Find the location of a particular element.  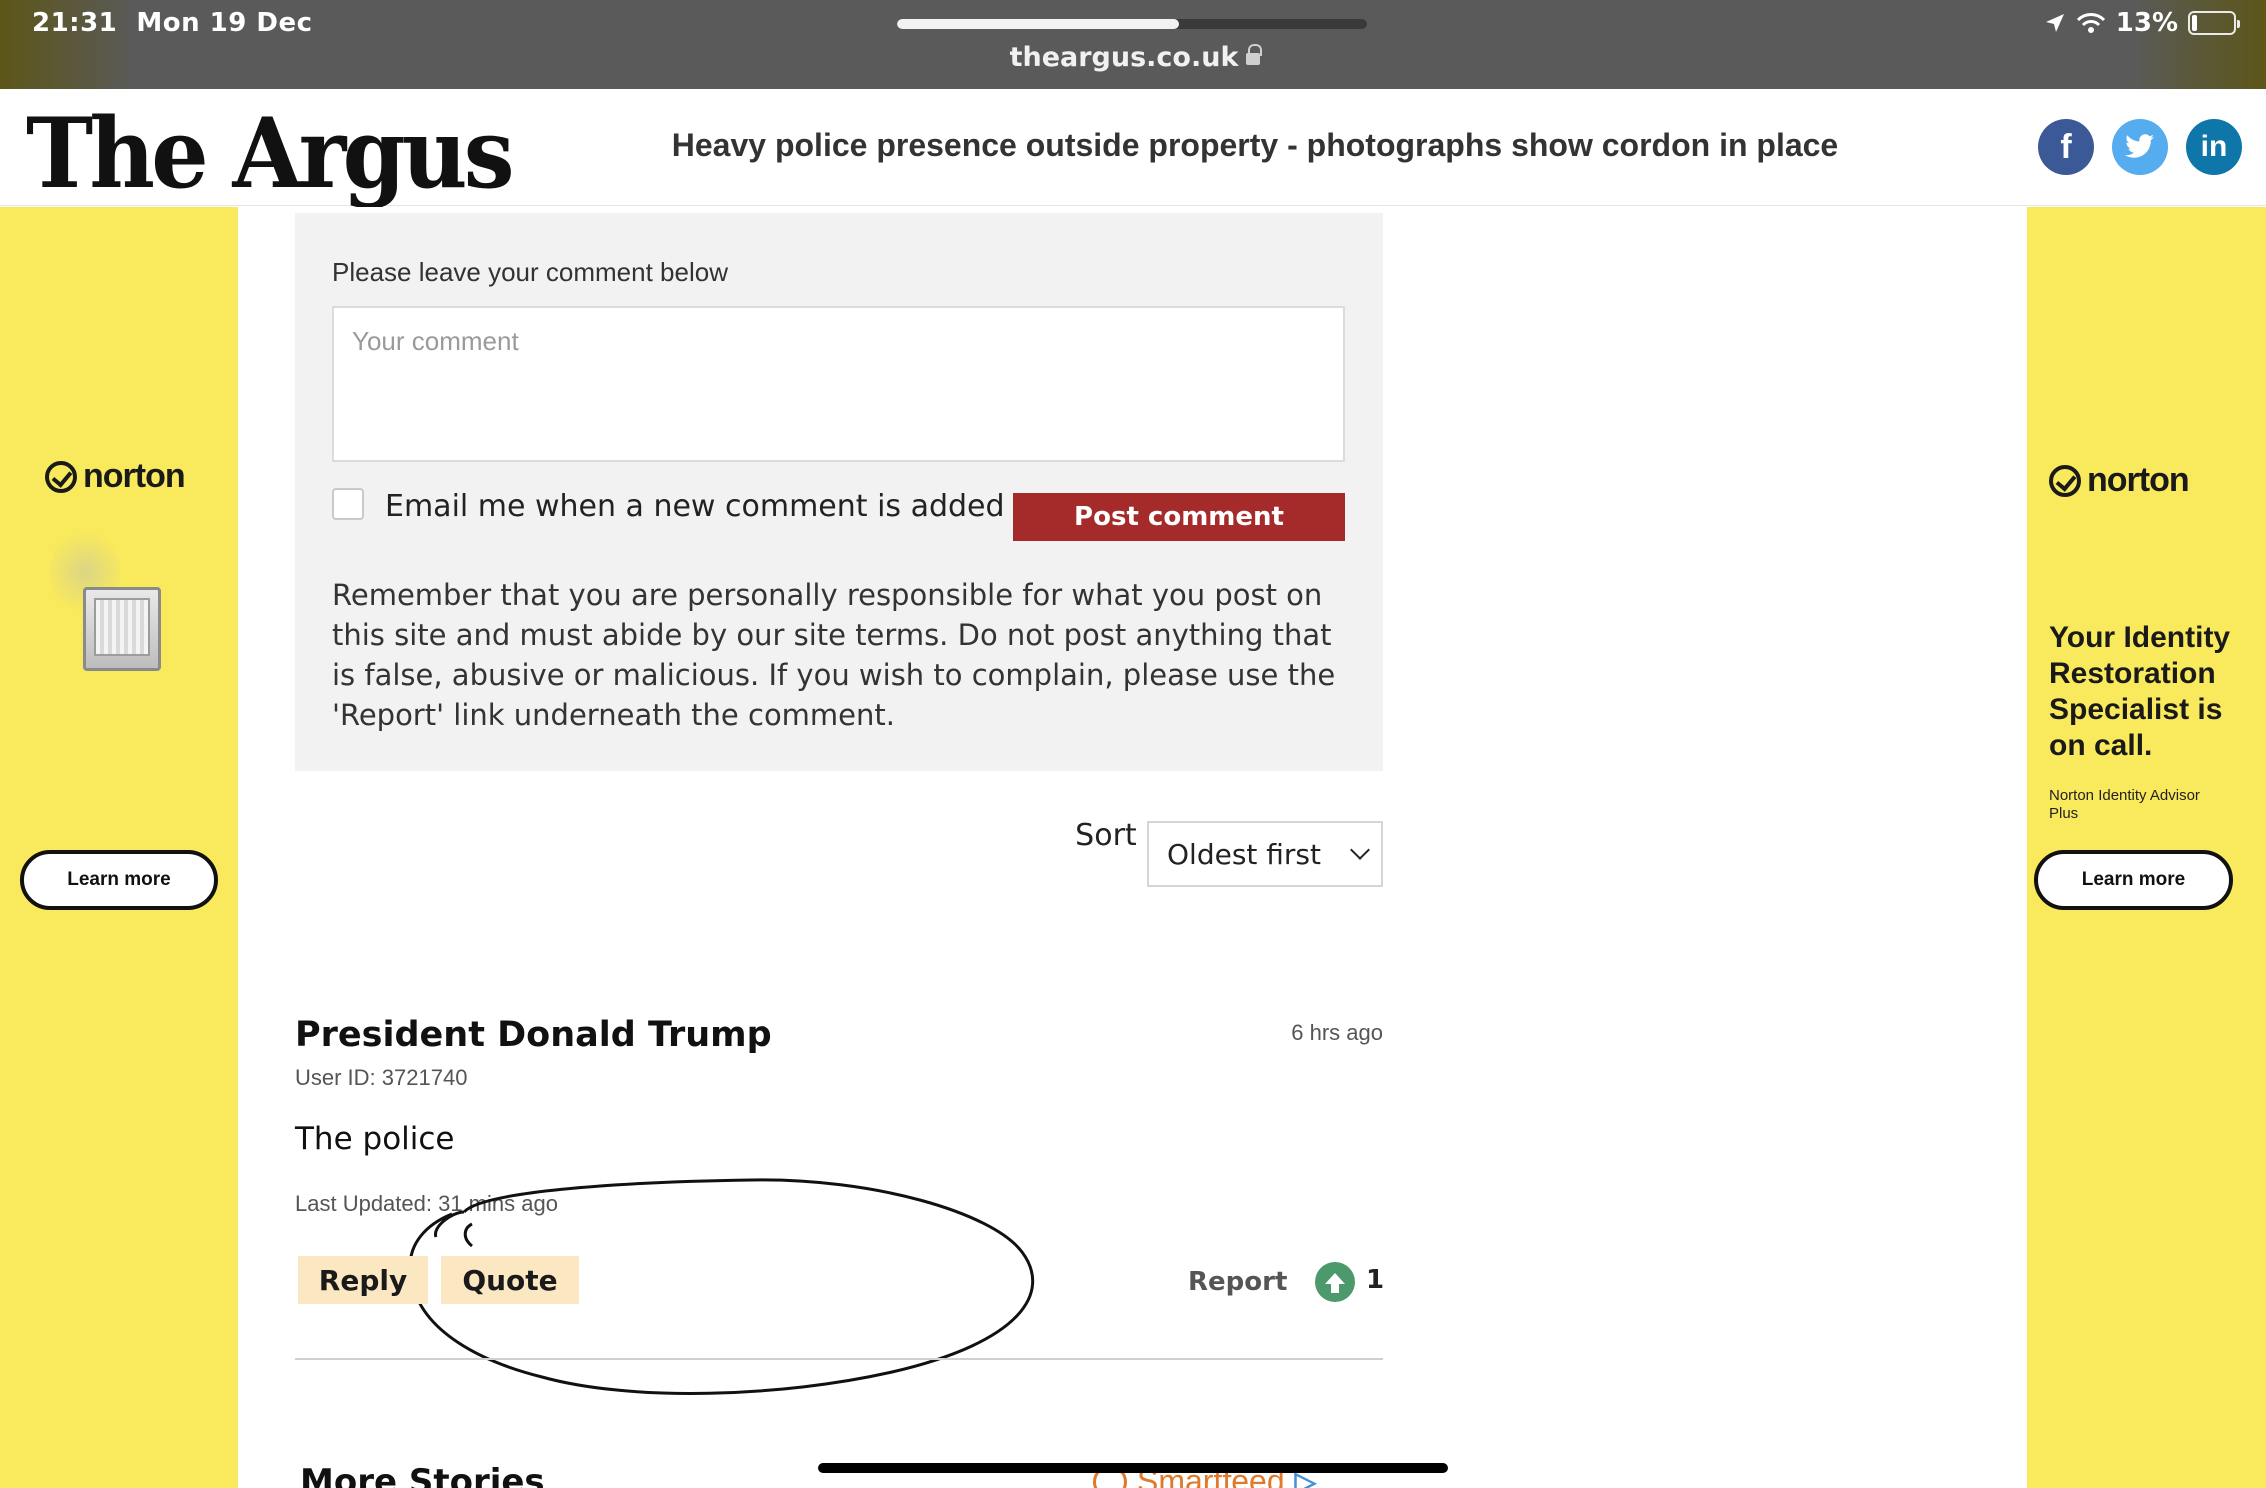

comment-last-updated: Last Updated: 31 mins ago is located at coordinates (426, 1203).